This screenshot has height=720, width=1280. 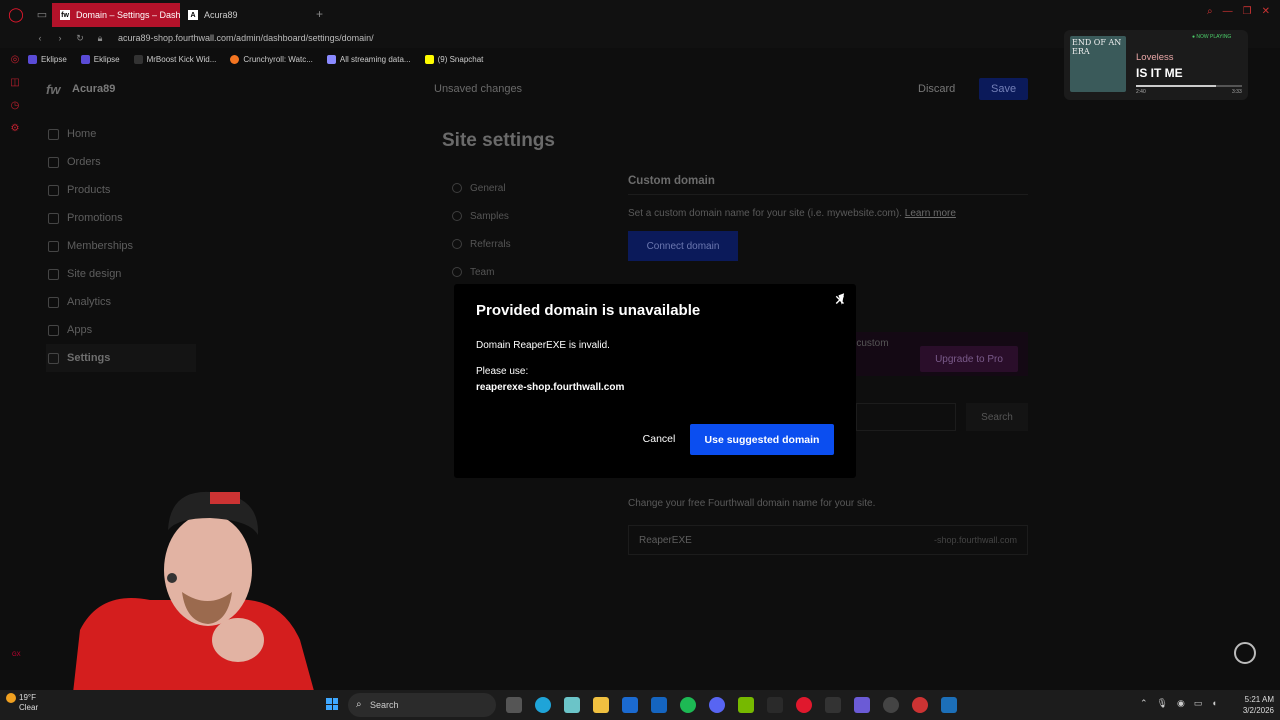 I want to click on lock-icon: 🔒︎, so click(x=100, y=37).